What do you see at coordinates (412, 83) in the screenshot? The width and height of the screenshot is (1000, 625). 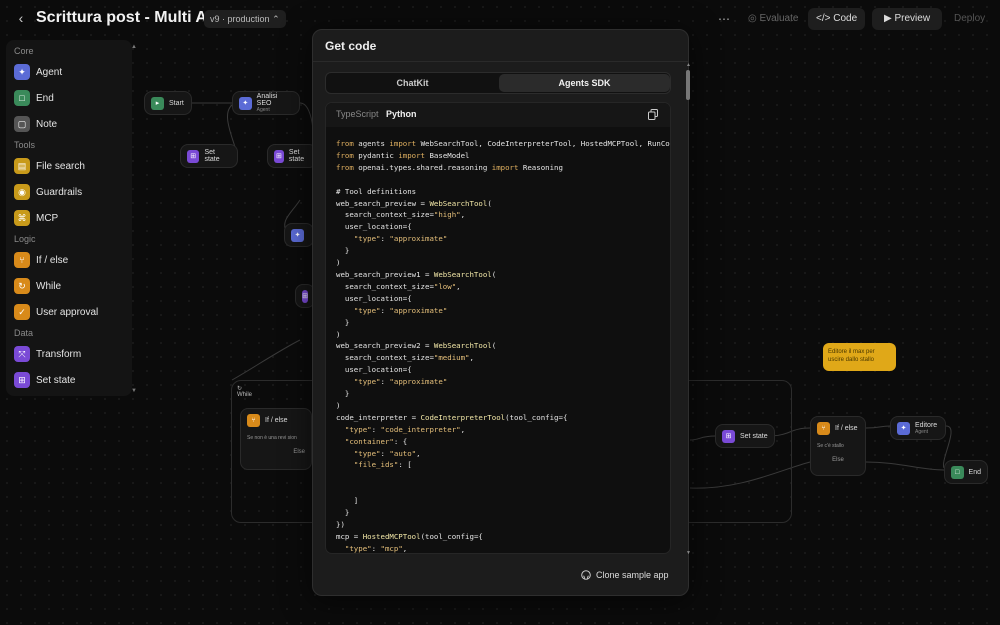 I see `tab-chatkit: ChatKit` at bounding box center [412, 83].